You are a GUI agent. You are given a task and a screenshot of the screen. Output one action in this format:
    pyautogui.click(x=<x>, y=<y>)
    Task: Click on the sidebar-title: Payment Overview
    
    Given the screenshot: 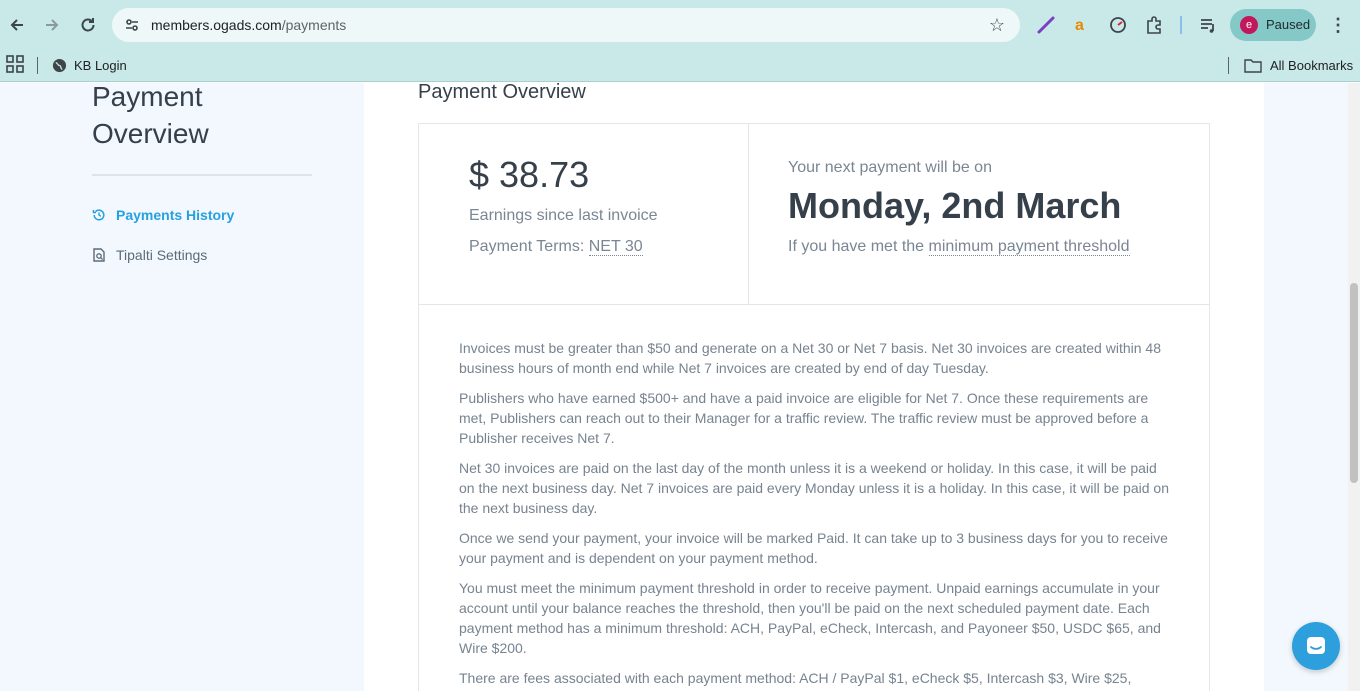 What is the action you would take?
    pyautogui.click(x=150, y=116)
    